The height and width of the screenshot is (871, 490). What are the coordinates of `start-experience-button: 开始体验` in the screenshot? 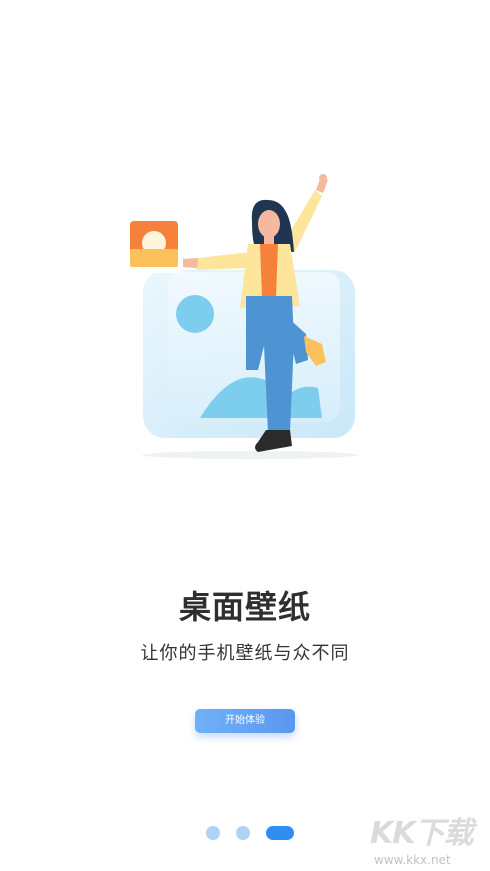 It's located at (245, 721).